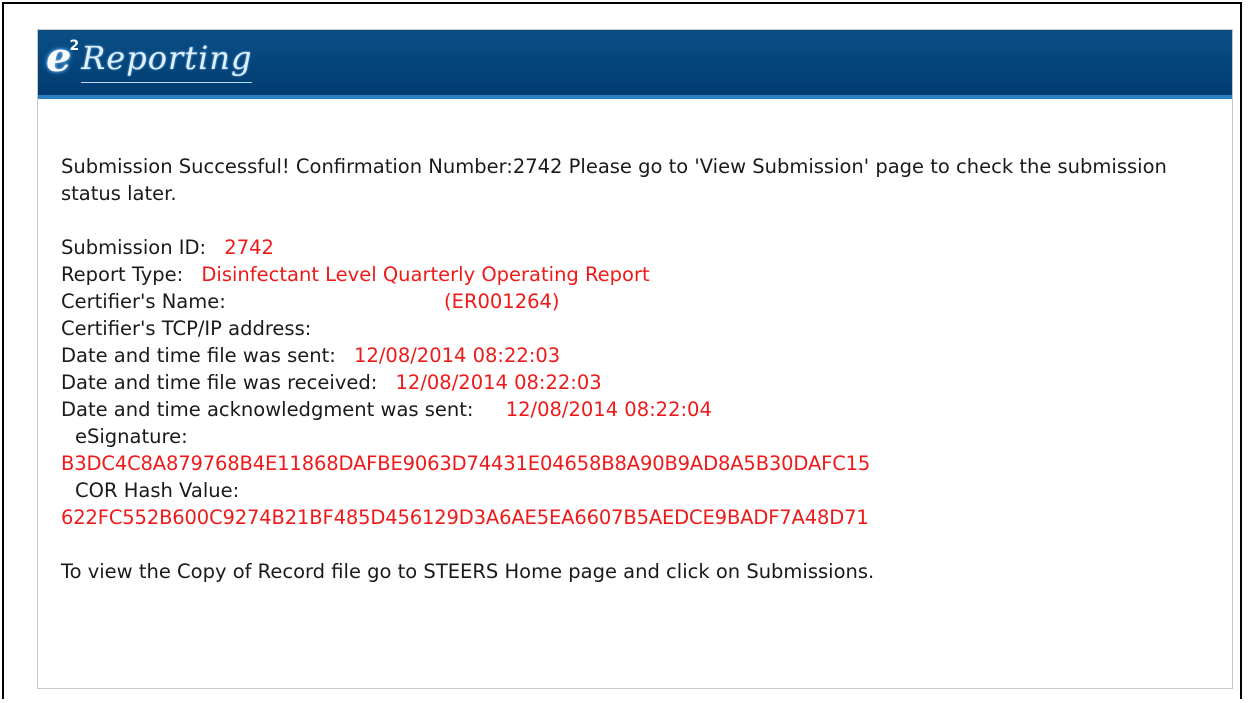 This screenshot has width=1248, height=703. I want to click on e2-reporting-logo: e 2 Reporting, so click(149, 63).